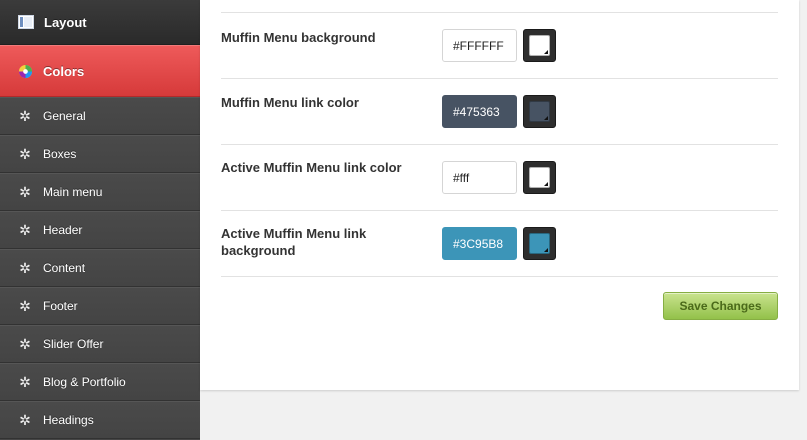 This screenshot has width=807, height=440. I want to click on sidebar-item-slider-offer: ✲ Slider Offer, so click(100, 344).